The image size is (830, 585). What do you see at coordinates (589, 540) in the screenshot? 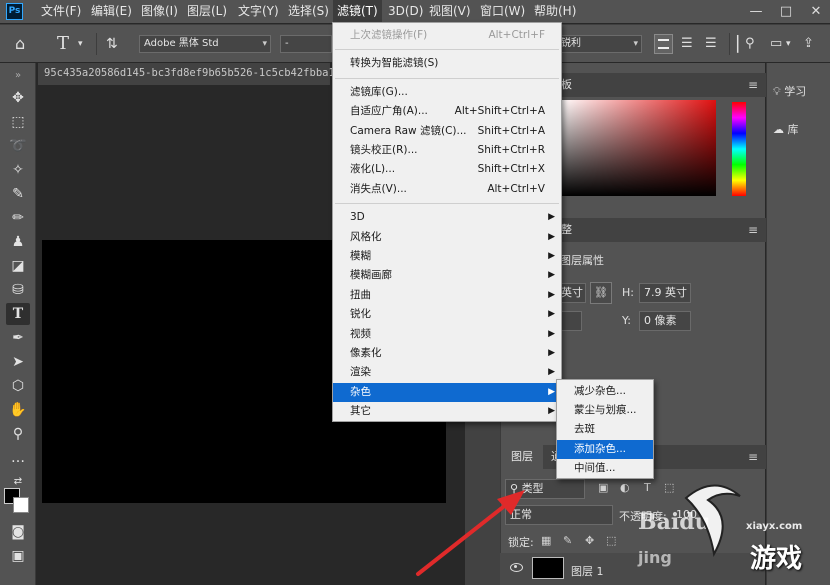
I see `lock-position-icon: ✥` at bounding box center [589, 540].